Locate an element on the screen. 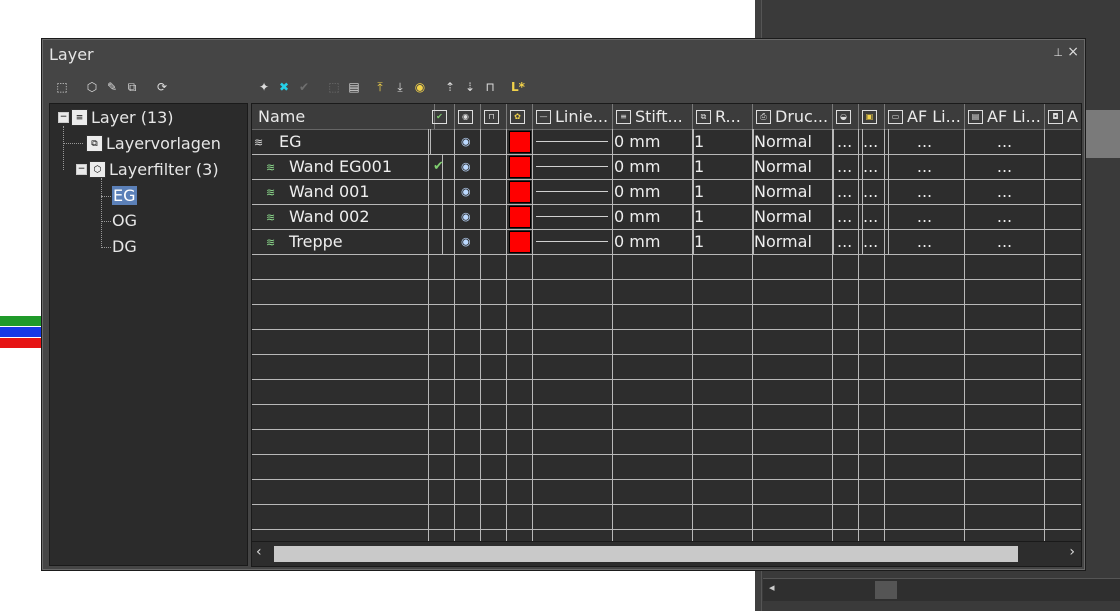 This screenshot has width=1120, height=611. scroll-left-icon: ‹ is located at coordinates (259, 552).